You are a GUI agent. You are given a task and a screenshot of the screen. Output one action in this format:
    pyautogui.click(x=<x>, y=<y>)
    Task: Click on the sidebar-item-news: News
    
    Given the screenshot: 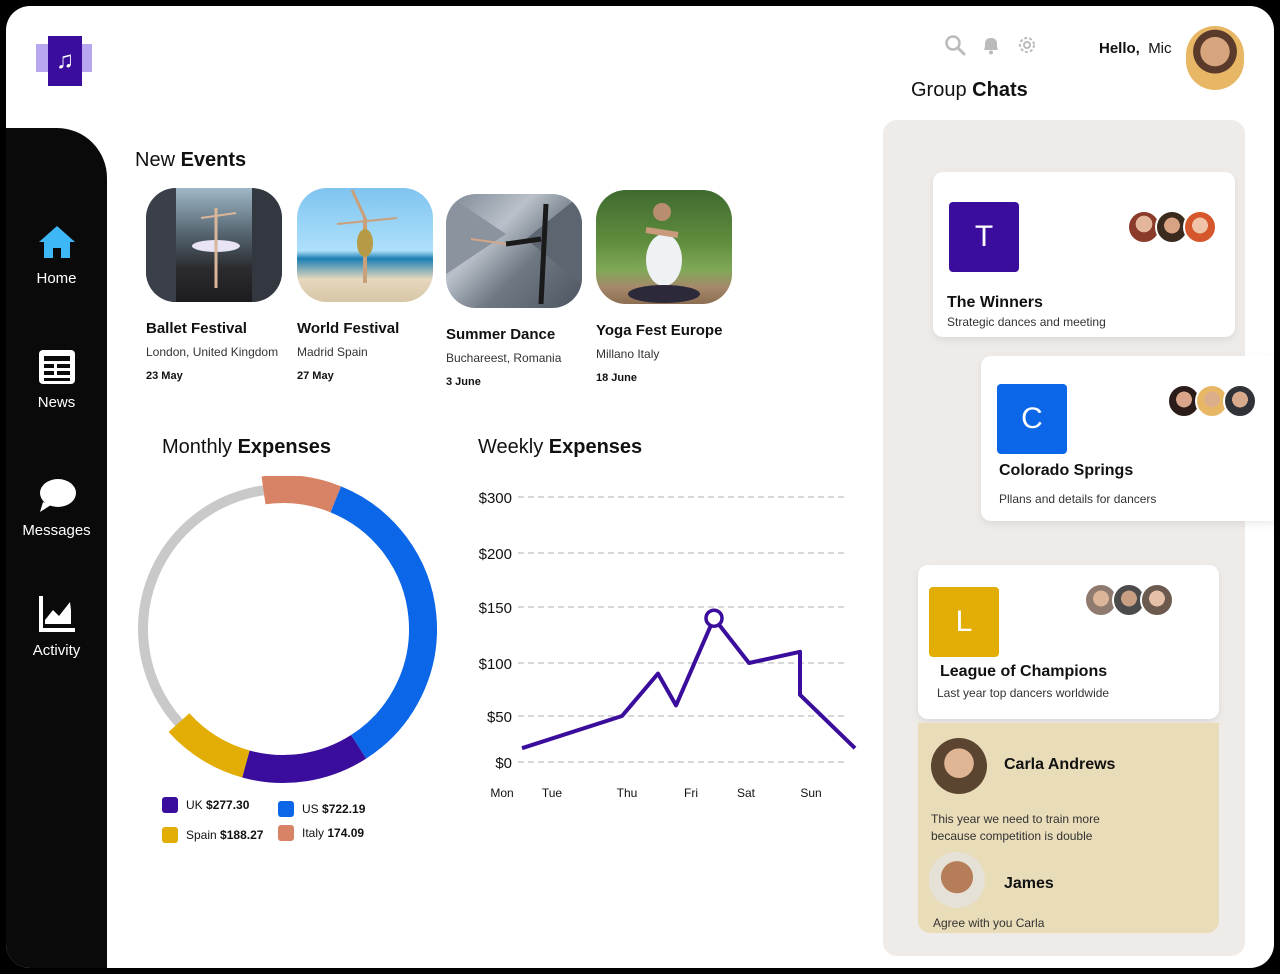 What is the action you would take?
    pyautogui.click(x=56, y=379)
    